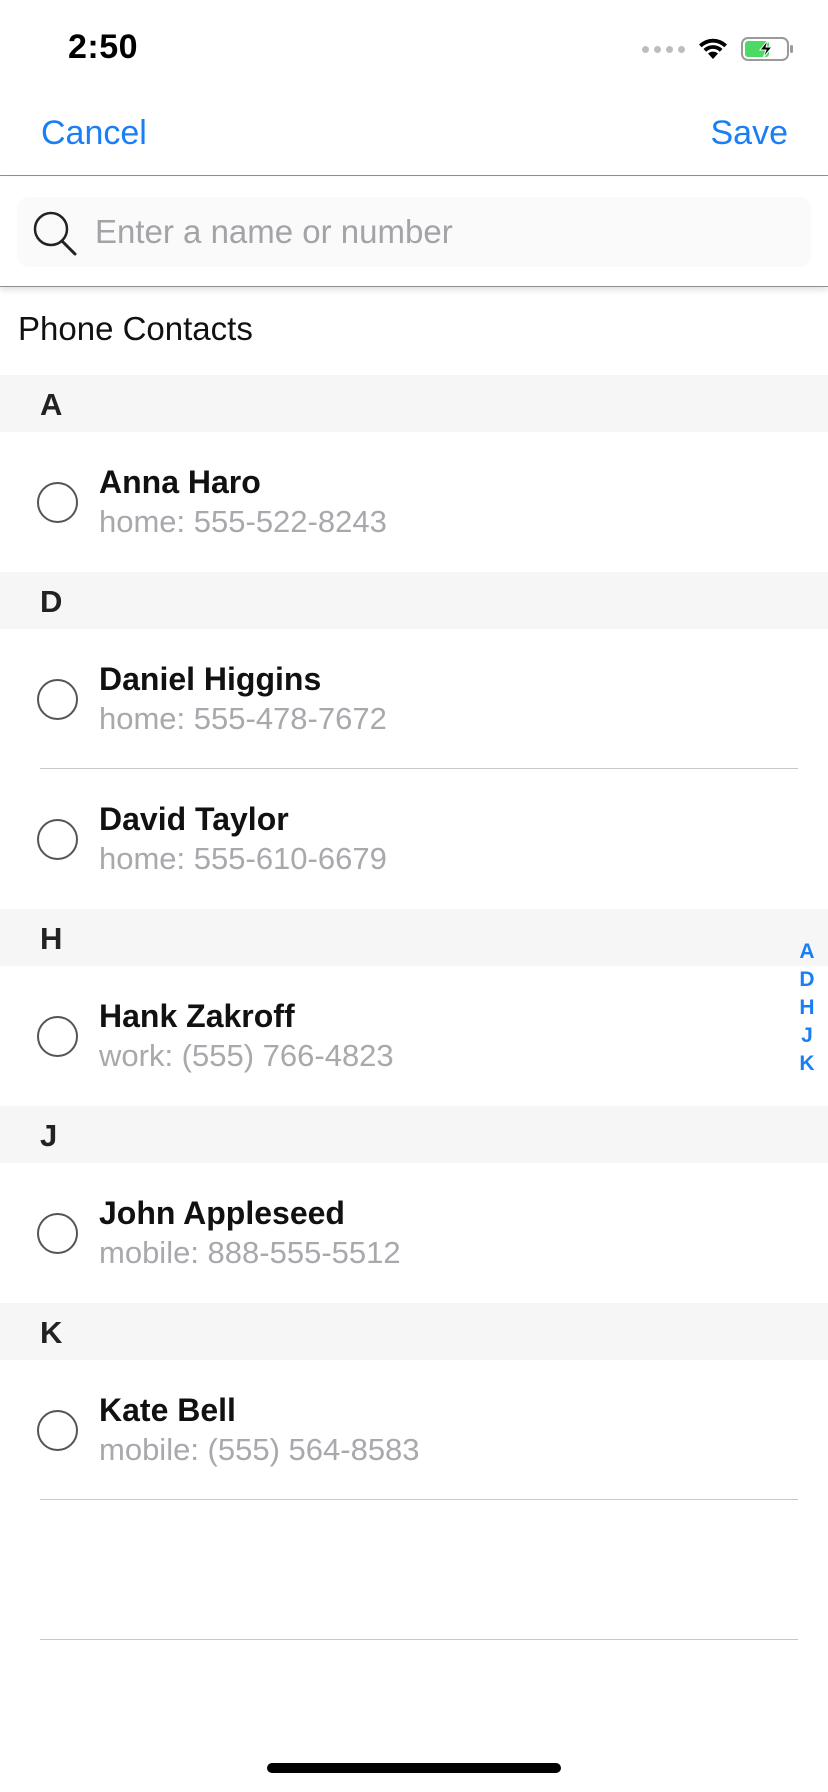 The height and width of the screenshot is (1792, 828). What do you see at coordinates (414, 600) in the screenshot?
I see `section-header: D` at bounding box center [414, 600].